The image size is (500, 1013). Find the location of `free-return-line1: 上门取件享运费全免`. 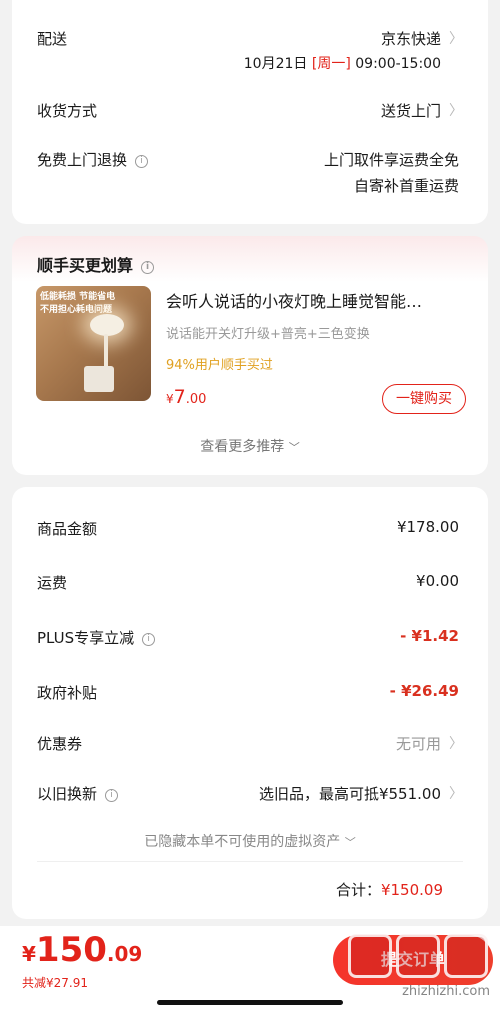

free-return-line1: 上门取件享运费全免 is located at coordinates (391, 160).